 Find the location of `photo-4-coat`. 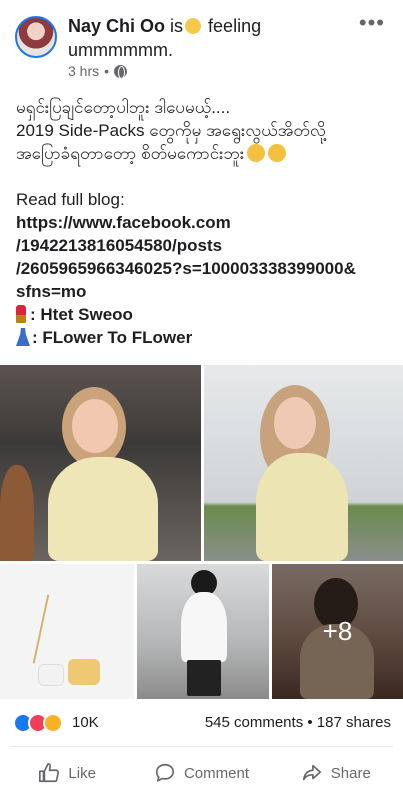

photo-4-coat is located at coordinates (204, 627).